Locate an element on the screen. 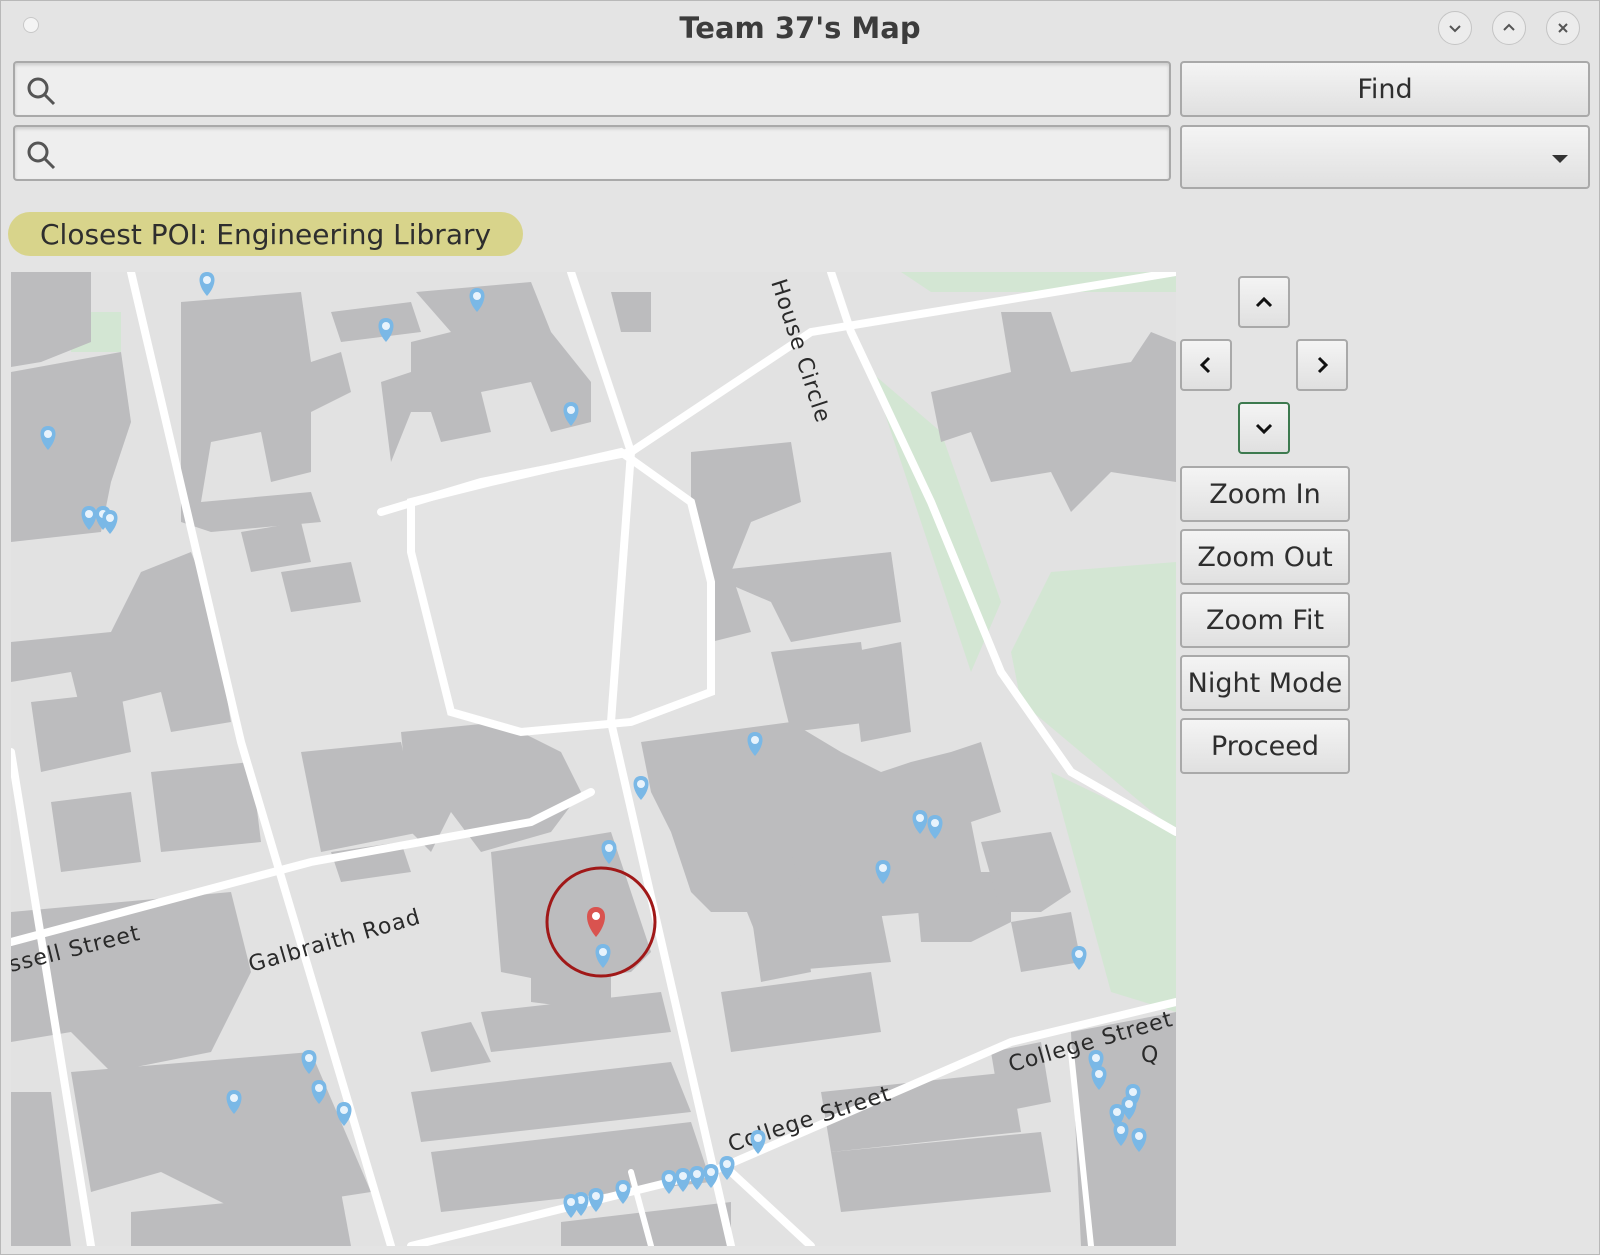  pan-down-button is located at coordinates (1264, 428).